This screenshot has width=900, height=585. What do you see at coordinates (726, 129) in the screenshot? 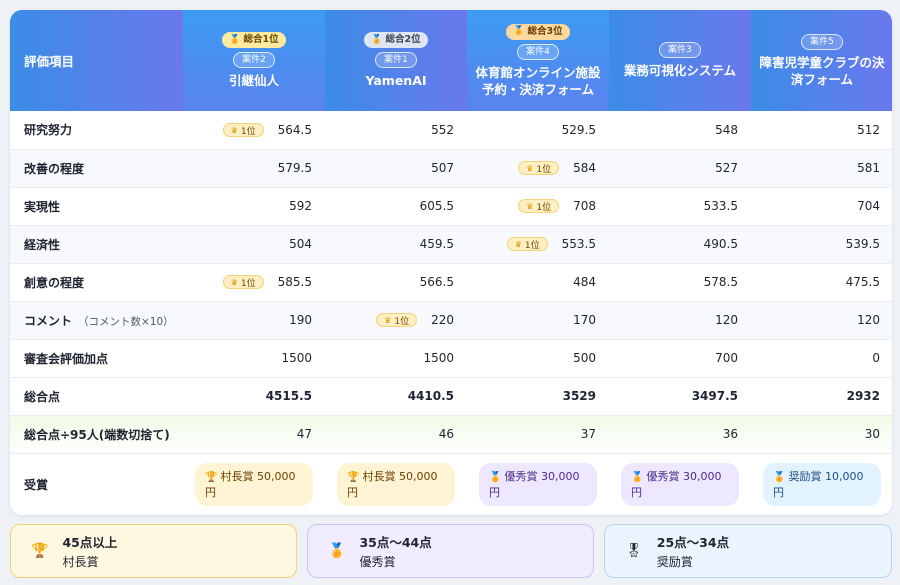
I see `score-value: 548` at bounding box center [726, 129].